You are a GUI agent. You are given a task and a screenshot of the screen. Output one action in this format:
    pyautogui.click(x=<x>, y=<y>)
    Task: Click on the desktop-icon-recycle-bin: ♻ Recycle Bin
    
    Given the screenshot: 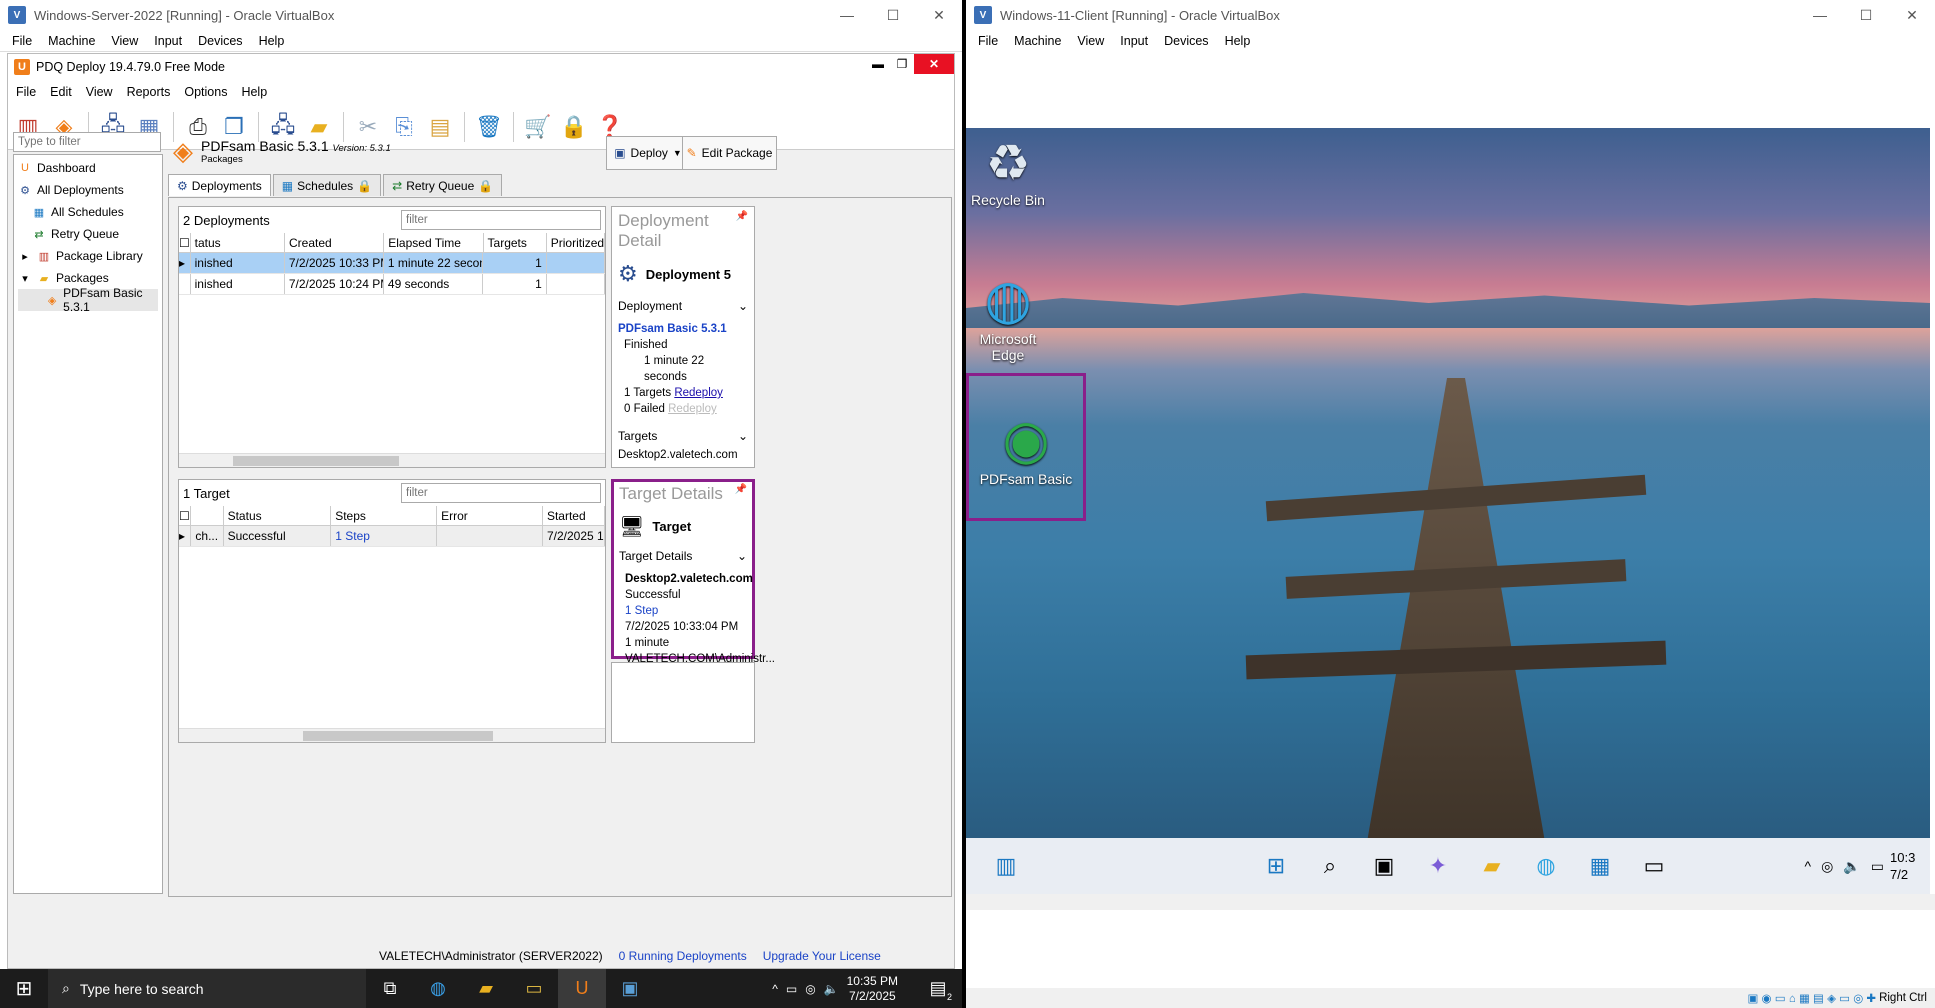 What is the action you would take?
    pyautogui.click(x=1008, y=171)
    